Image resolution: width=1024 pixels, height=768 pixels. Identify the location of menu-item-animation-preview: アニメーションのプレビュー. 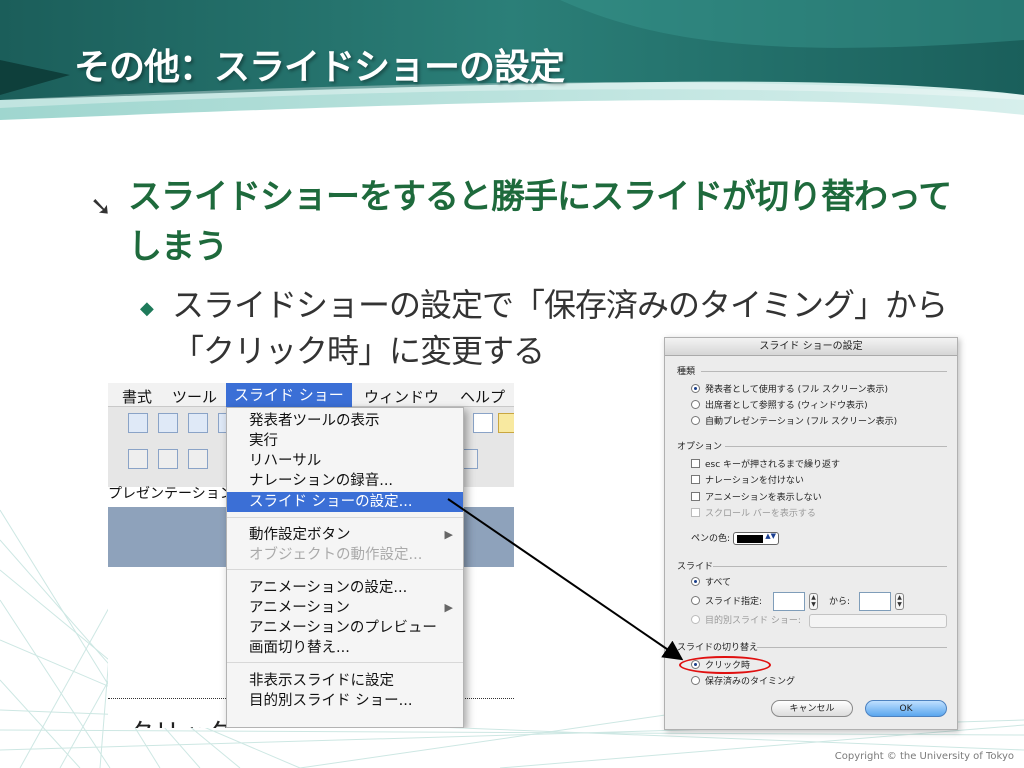
(345, 628).